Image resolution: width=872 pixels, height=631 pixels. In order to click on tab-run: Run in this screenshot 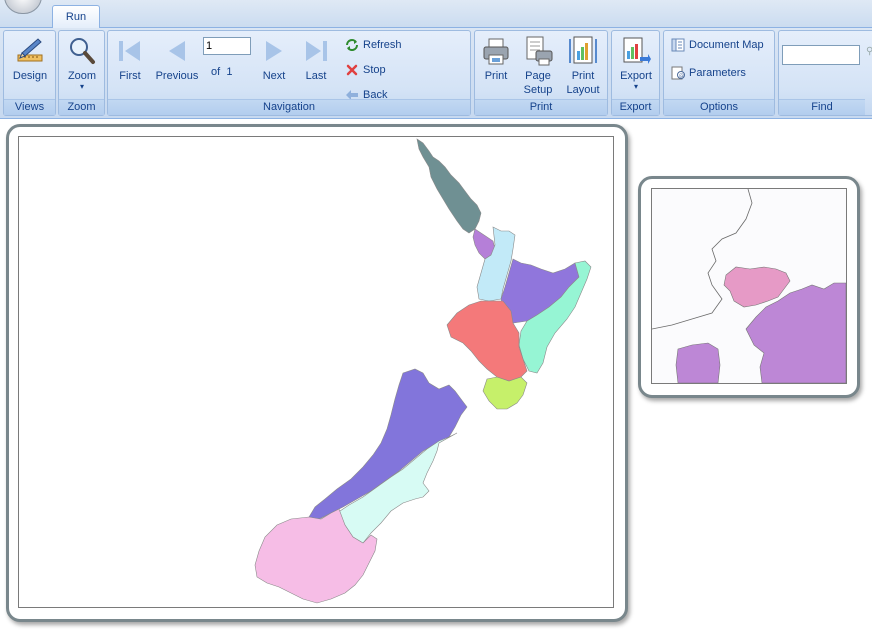, I will do `click(76, 17)`.